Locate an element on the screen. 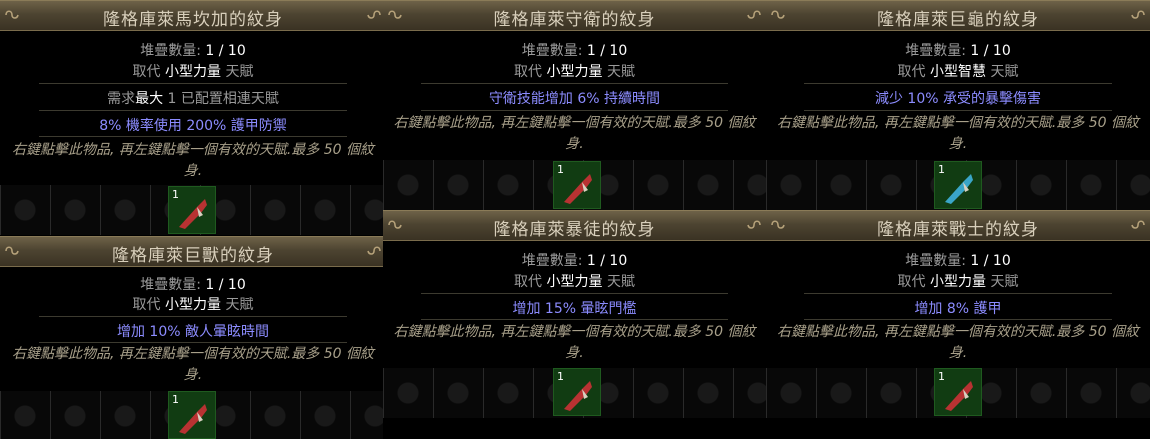 This screenshot has width=1150, height=439. tooltip-header: 隆格庫萊巨獸的紋身 is located at coordinates (193, 251).